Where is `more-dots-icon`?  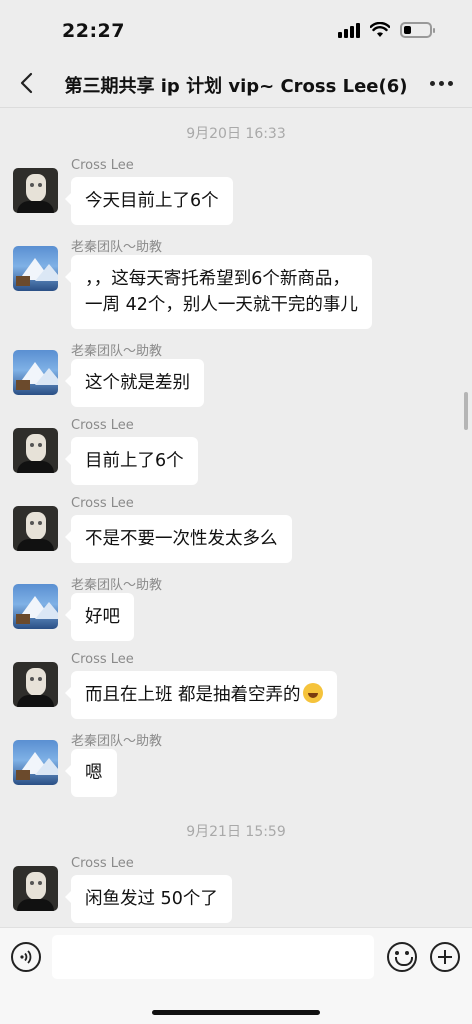
more-dots-icon is located at coordinates (432, 83).